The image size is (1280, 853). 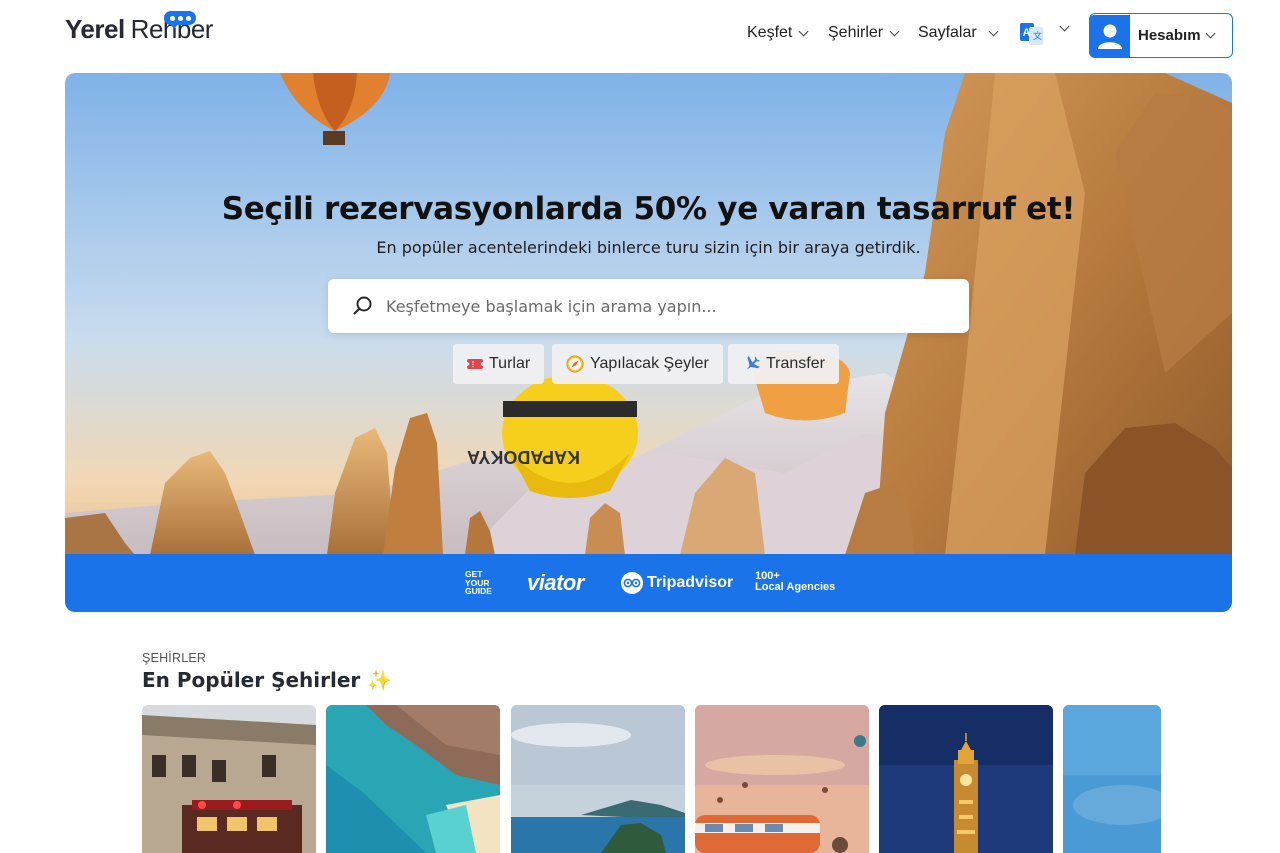 What do you see at coordinates (478, 583) in the screenshot?
I see `getyourguide-logo: GET YOUR GUIDE` at bounding box center [478, 583].